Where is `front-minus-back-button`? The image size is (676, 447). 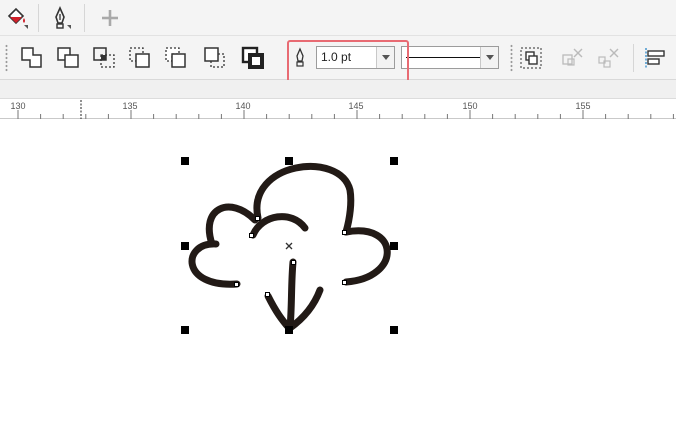
front-minus-back-button is located at coordinates (176, 58).